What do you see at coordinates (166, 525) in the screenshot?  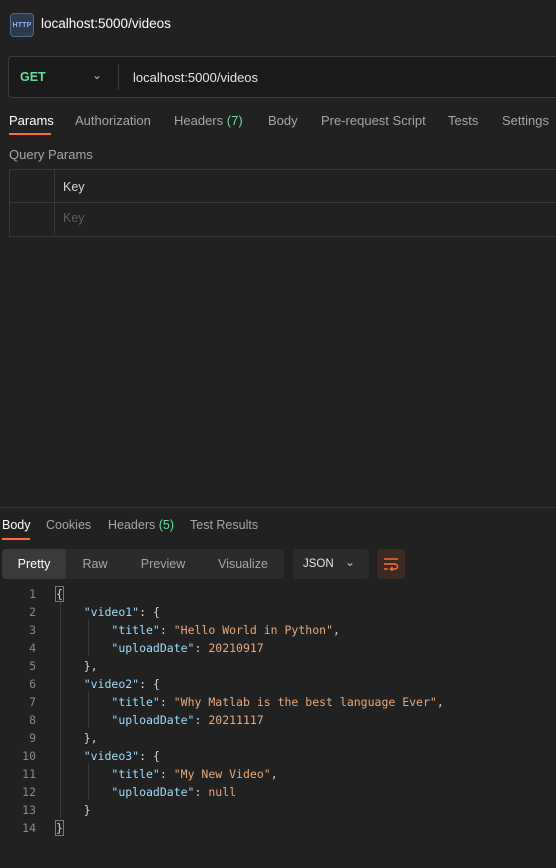 I see `headers-count-badge: (5)` at bounding box center [166, 525].